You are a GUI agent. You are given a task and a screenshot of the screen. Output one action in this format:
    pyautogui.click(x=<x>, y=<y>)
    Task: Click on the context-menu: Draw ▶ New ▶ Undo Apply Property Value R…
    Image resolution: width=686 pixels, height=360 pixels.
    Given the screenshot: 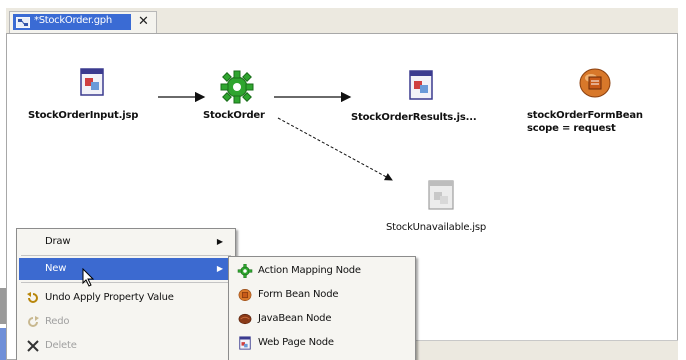 What is the action you would take?
    pyautogui.click(x=126, y=294)
    